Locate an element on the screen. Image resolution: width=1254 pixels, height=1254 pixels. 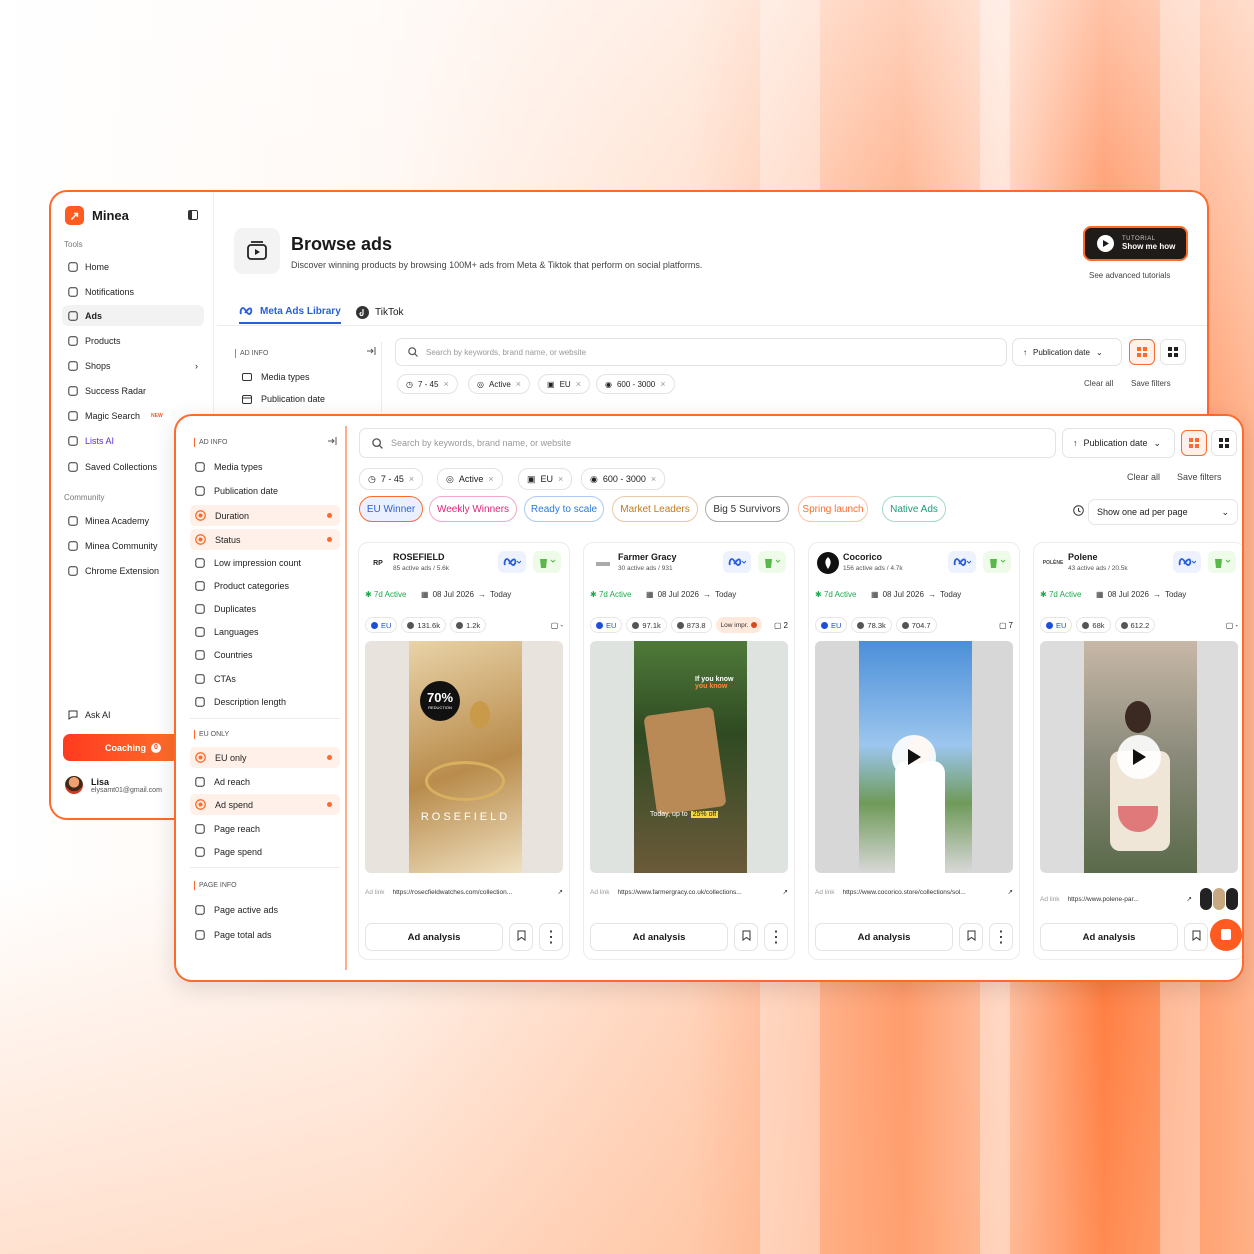
tab-meta-ads-library: Meta Ads Library is located at coordinates (290, 312).